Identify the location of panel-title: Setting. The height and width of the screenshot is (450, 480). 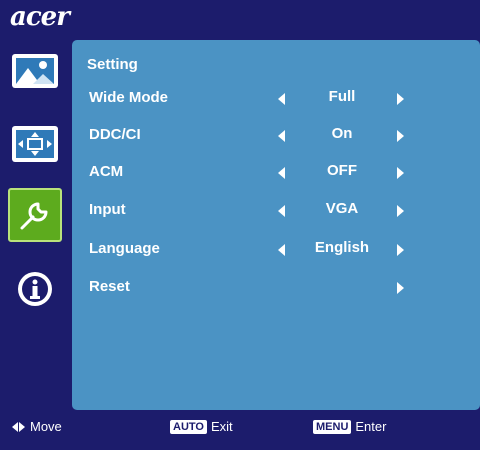
(112, 64).